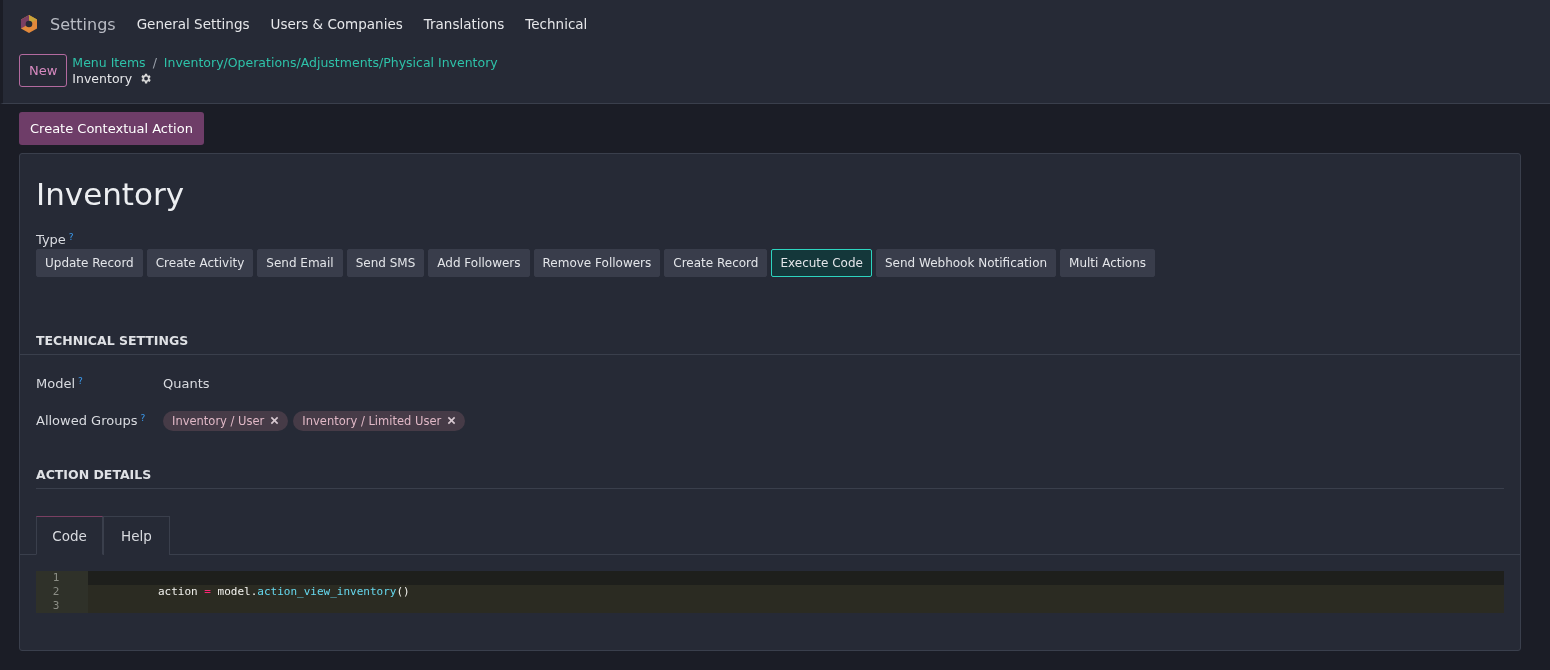 Image resolution: width=1550 pixels, height=670 pixels. What do you see at coordinates (200, 263) in the screenshot?
I see `type-option: Create Activity` at bounding box center [200, 263].